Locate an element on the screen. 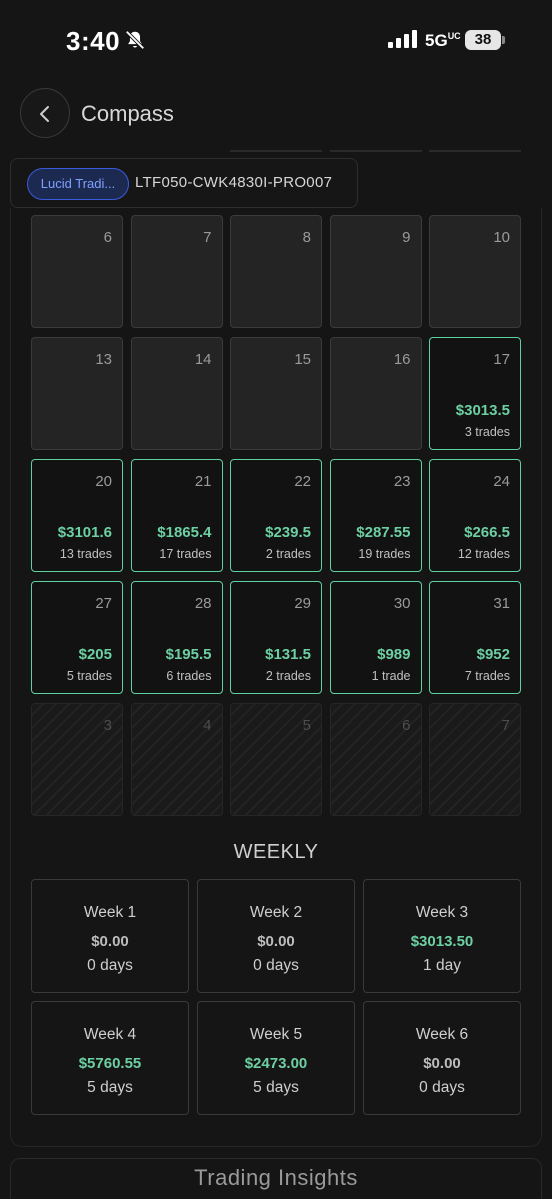 The width and height of the screenshot is (552, 1199). calendar-day: 15 is located at coordinates (276, 393).